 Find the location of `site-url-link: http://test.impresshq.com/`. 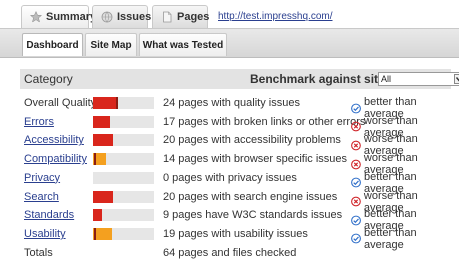

site-url-link: http://test.impresshq.com/ is located at coordinates (275, 16).